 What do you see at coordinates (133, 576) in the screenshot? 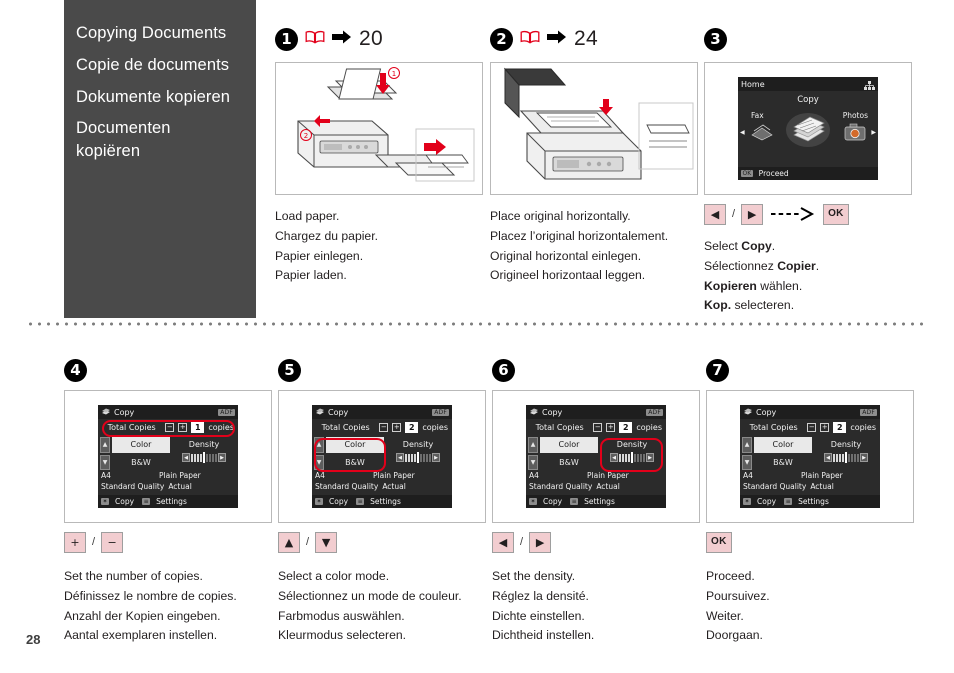
I see `caption-line-en: Set the number of copies.` at bounding box center [133, 576].